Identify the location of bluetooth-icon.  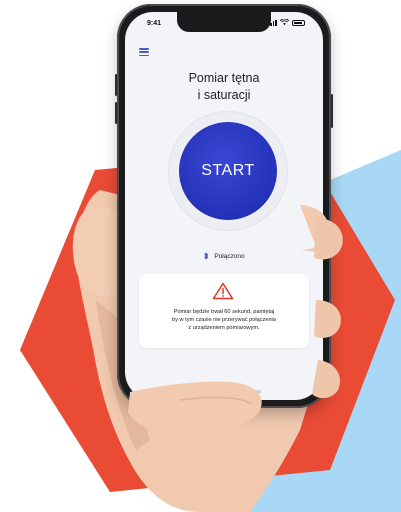
(206, 256).